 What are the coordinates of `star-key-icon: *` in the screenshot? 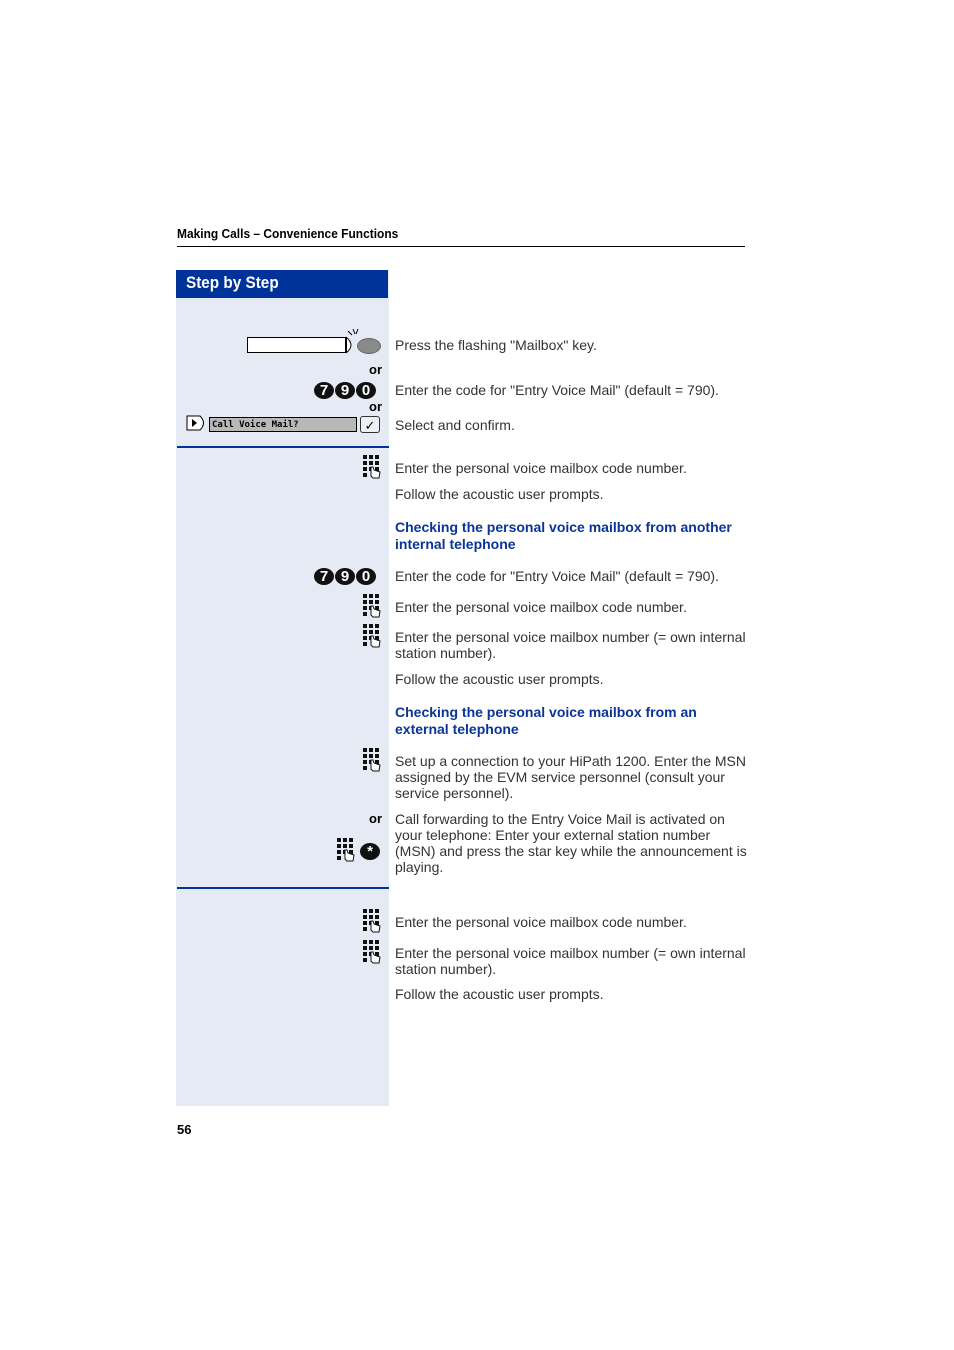 It's located at (370, 851).